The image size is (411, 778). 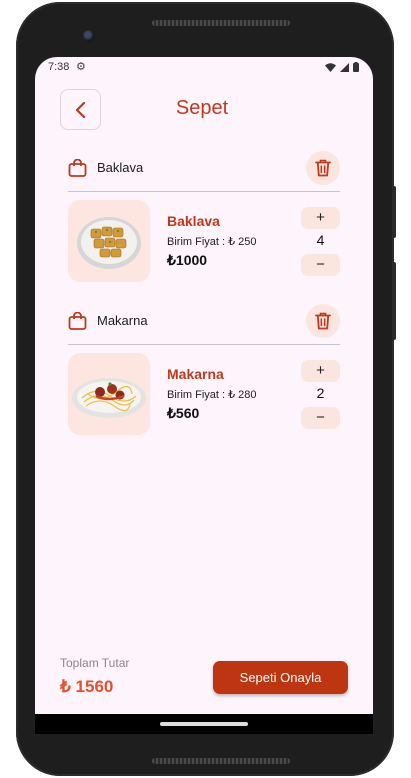 What do you see at coordinates (81, 67) in the screenshot?
I see `settings-gear-icon: ⚙` at bounding box center [81, 67].